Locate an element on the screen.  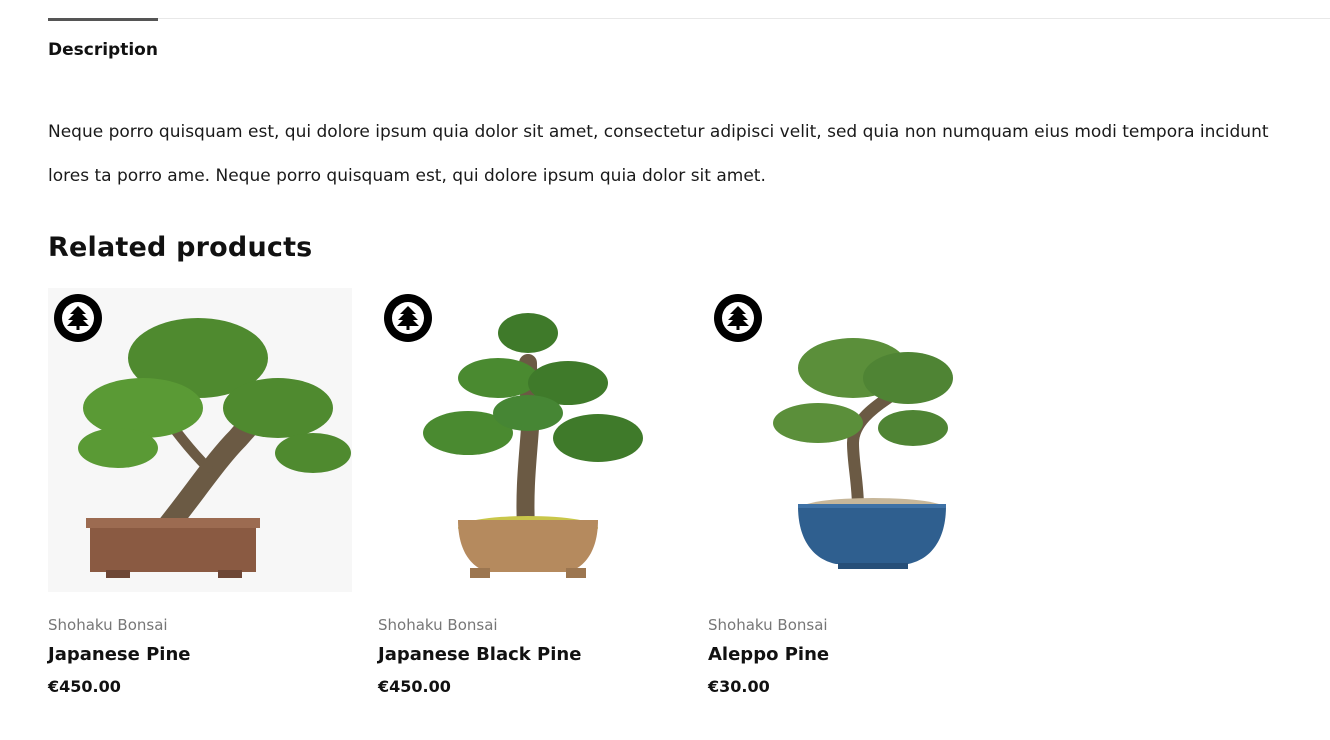
related-products-heading: Related products is located at coordinates (180, 247).